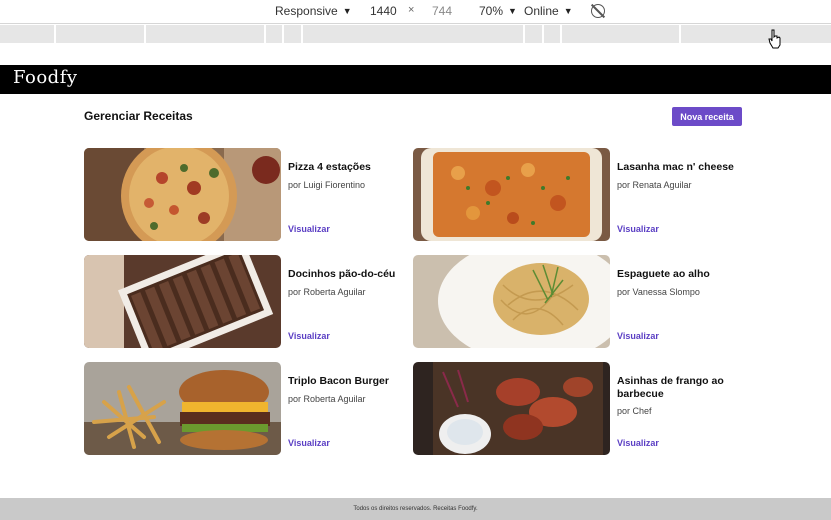 This screenshot has height=520, width=831. Describe the element at coordinates (306, 11) in the screenshot. I see `device-label: Responsive` at that location.